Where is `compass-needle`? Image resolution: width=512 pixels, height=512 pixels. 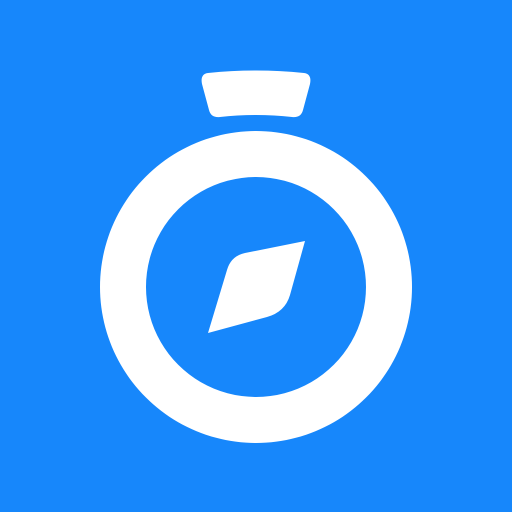
compass-needle is located at coordinates (256, 287).